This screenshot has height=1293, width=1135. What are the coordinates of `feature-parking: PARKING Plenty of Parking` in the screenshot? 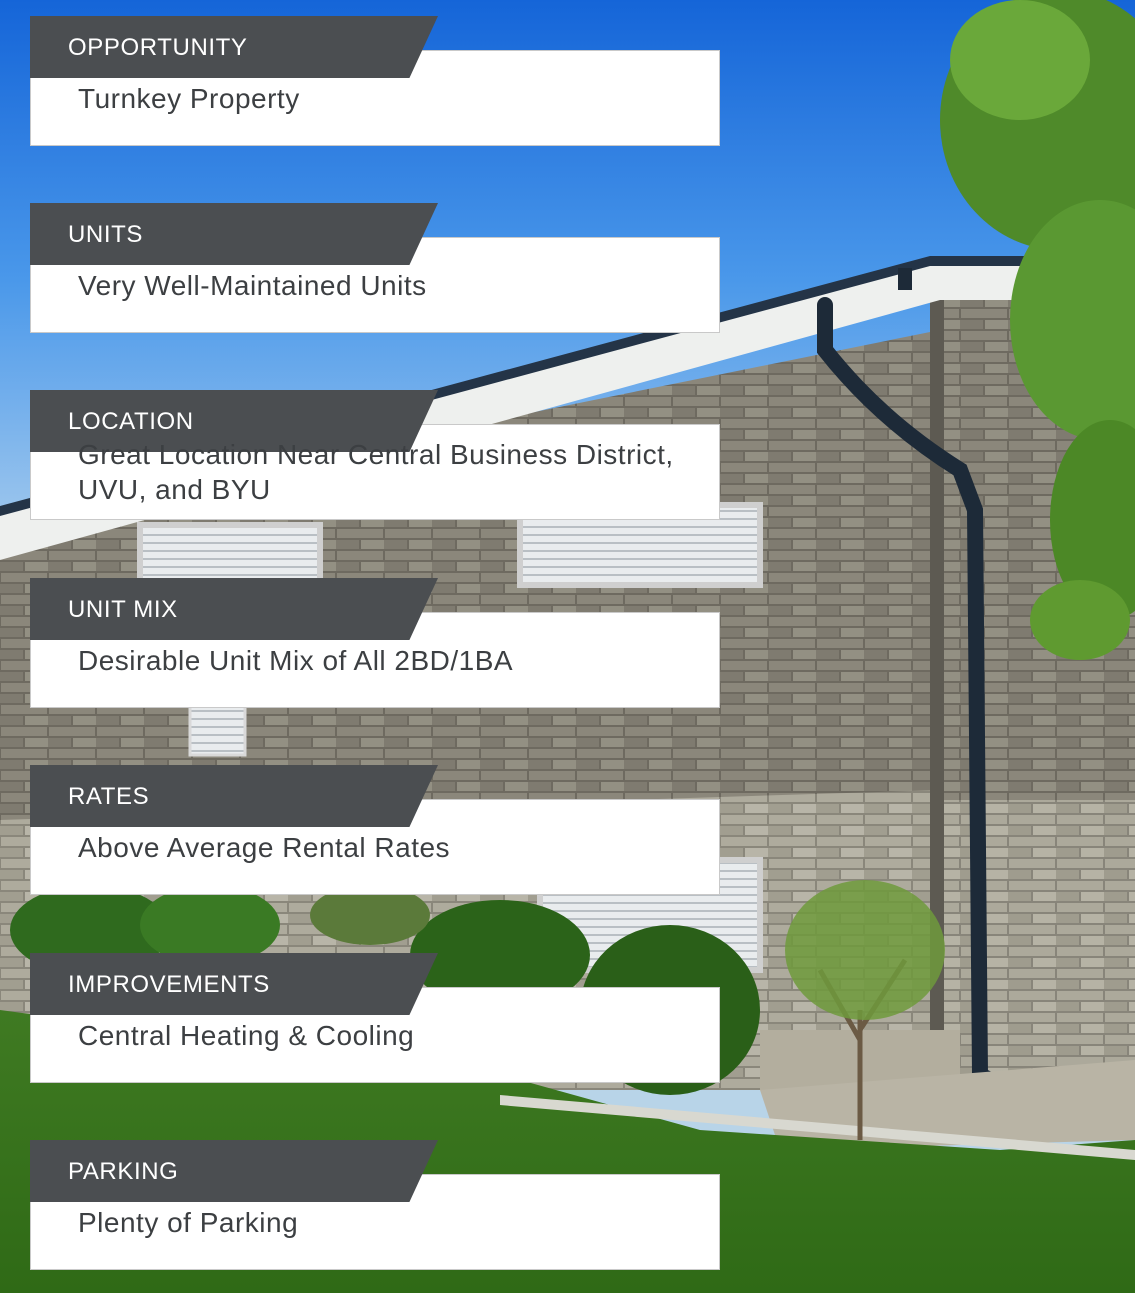 It's located at (376, 1206).